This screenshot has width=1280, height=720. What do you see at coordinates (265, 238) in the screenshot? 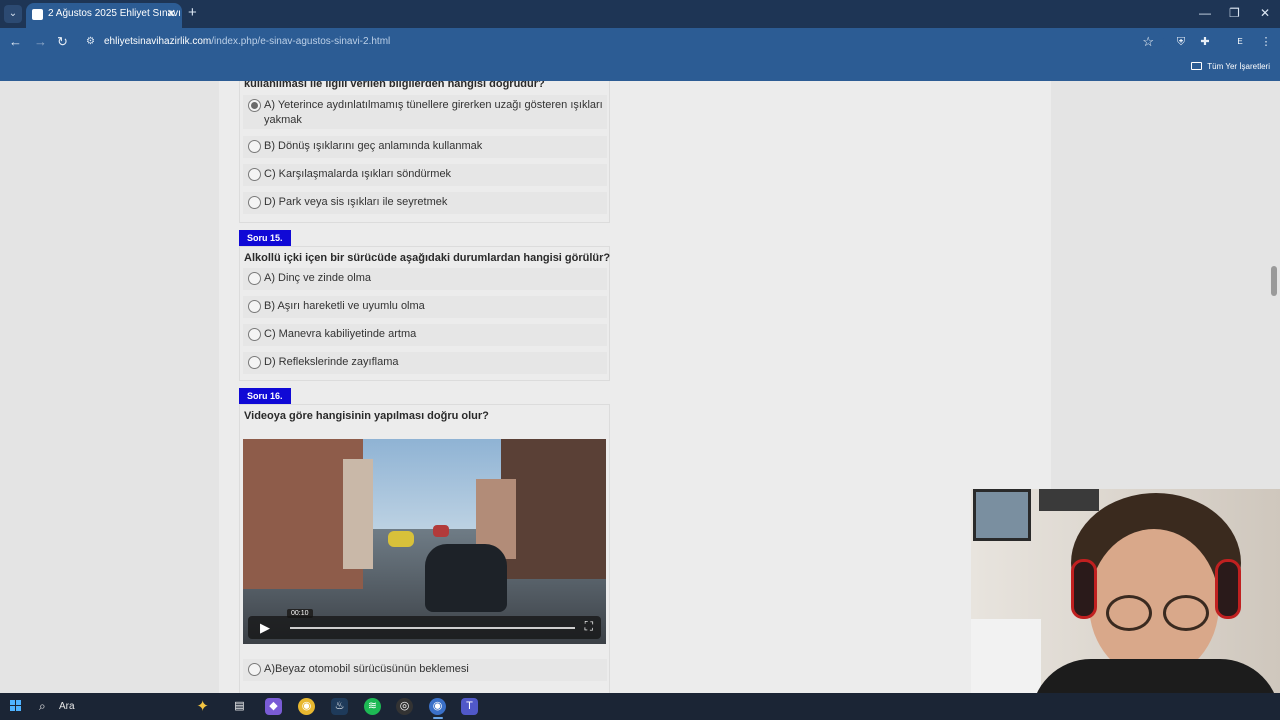
I see `question-15-label: Soru 15.` at bounding box center [265, 238].